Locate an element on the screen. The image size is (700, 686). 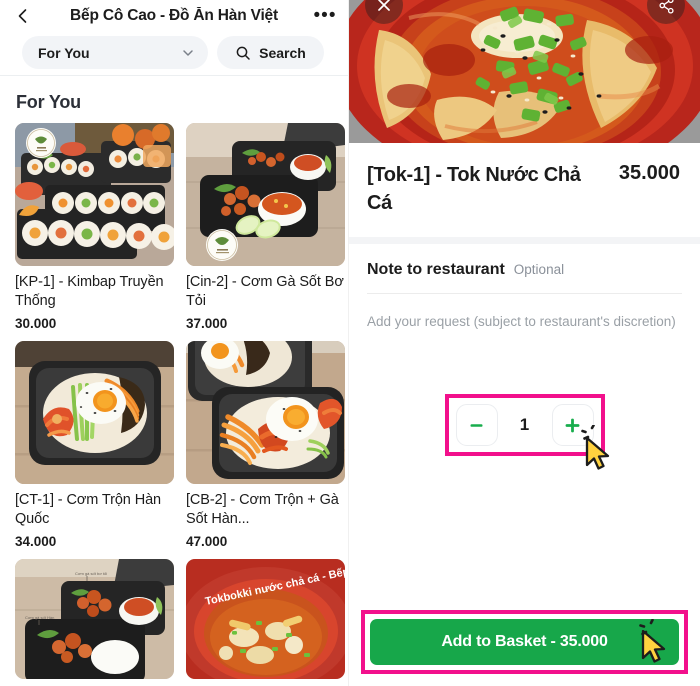
menu-item-card: [CB-2] - Cơm Trộn + Gà Sốt Hàn... 47.000 is located at coordinates (265, 445).